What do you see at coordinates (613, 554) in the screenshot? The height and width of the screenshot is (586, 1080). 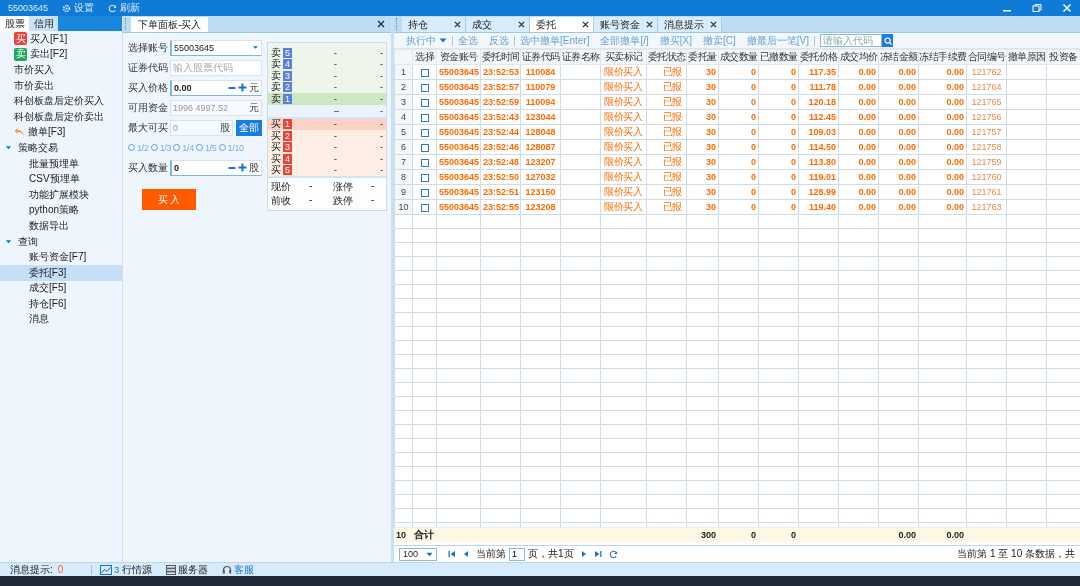 I see `refresh-icon` at bounding box center [613, 554].